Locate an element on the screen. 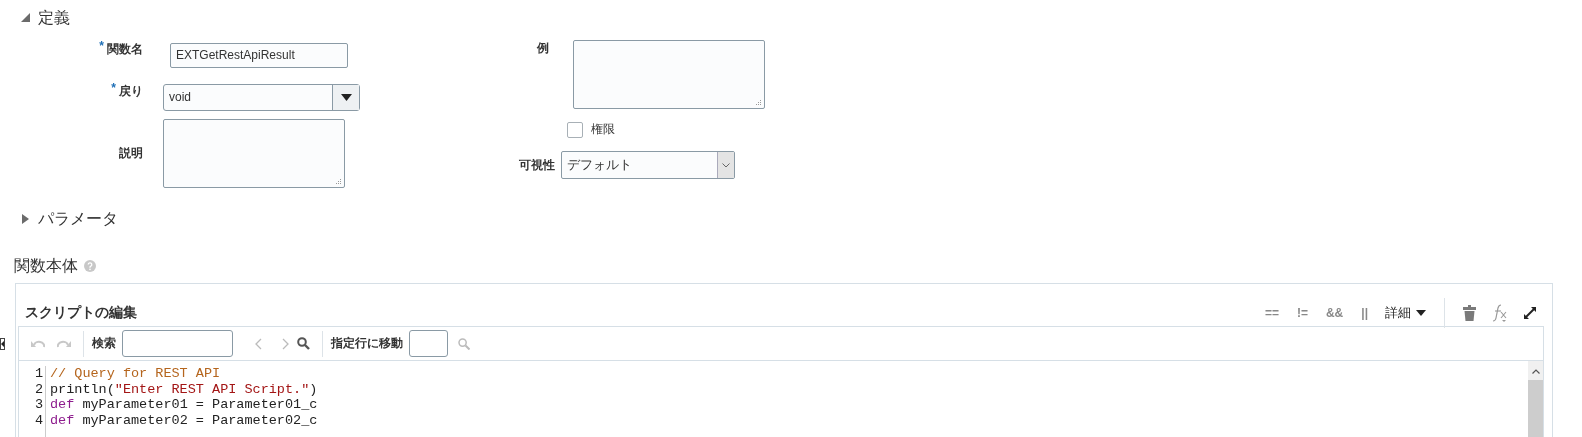 This screenshot has width=1582, height=437. expand-icon is located at coordinates (1530, 313).